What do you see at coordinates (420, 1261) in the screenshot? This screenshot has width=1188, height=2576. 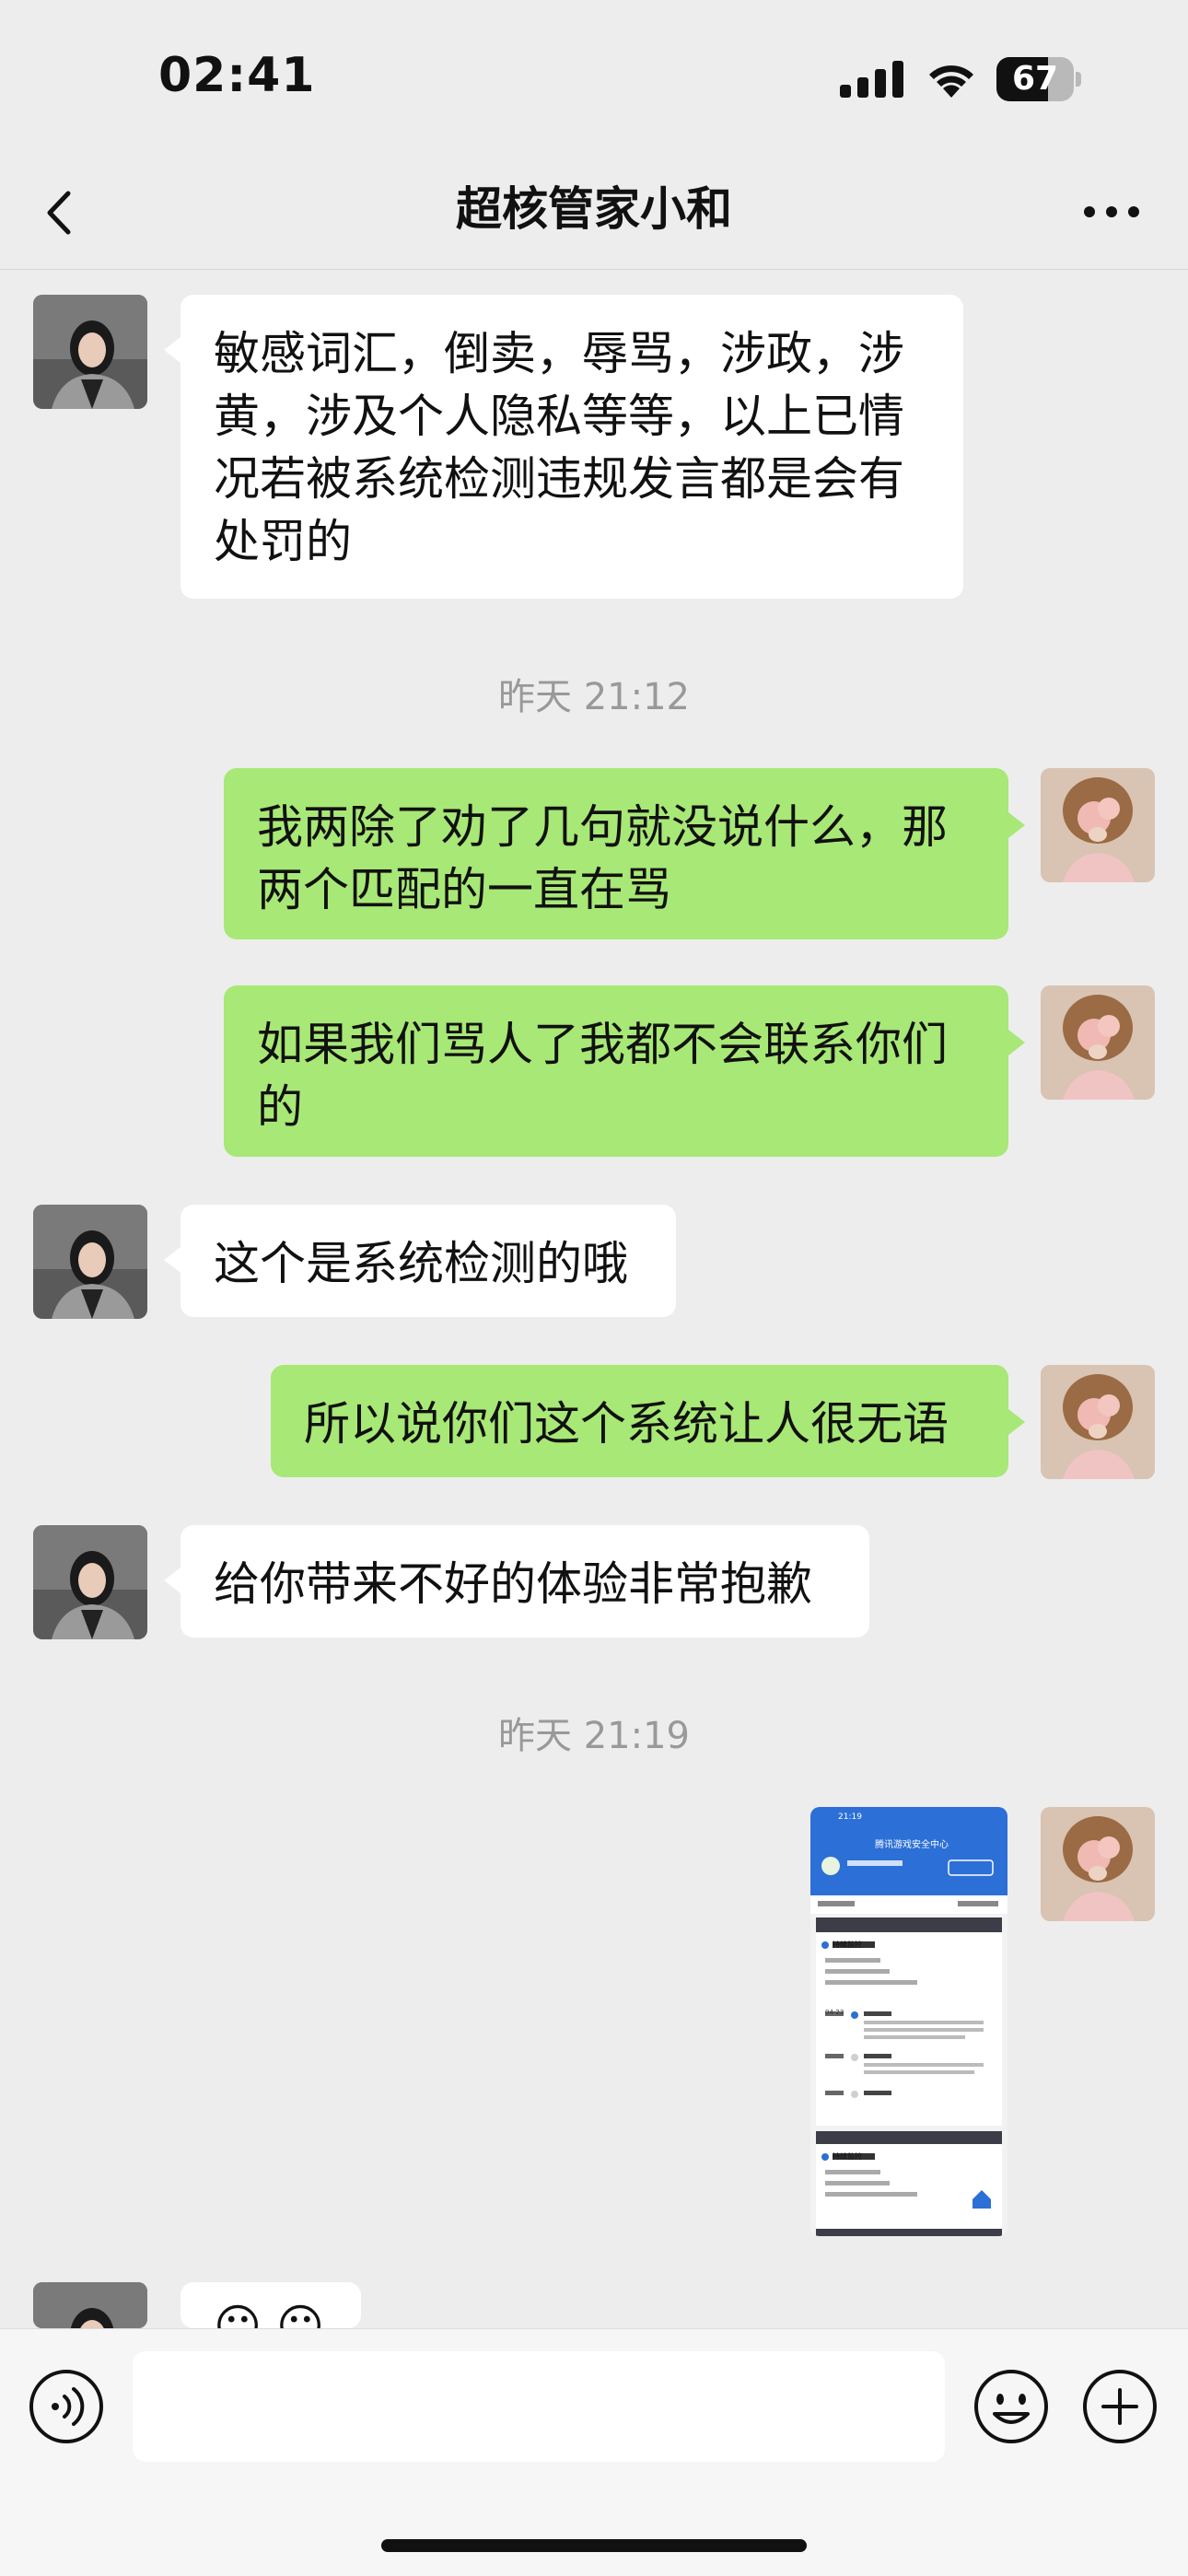 I see `message-bubble-incoming: 这个是系统检测的哦` at bounding box center [420, 1261].